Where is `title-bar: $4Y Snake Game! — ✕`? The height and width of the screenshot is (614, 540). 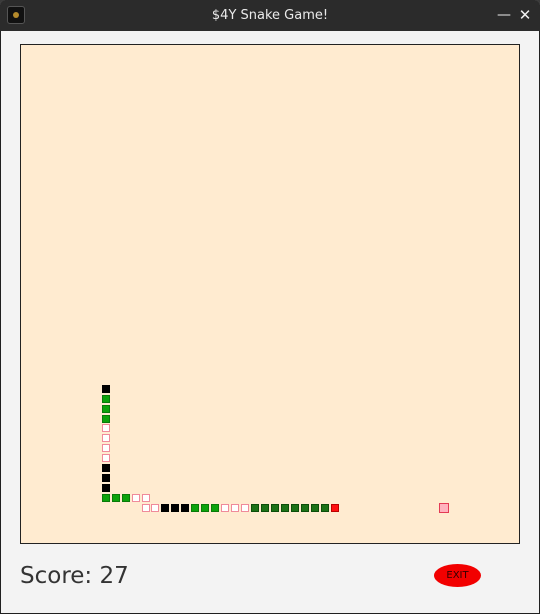 title-bar: $4Y Snake Game! — ✕ is located at coordinates (270, 15).